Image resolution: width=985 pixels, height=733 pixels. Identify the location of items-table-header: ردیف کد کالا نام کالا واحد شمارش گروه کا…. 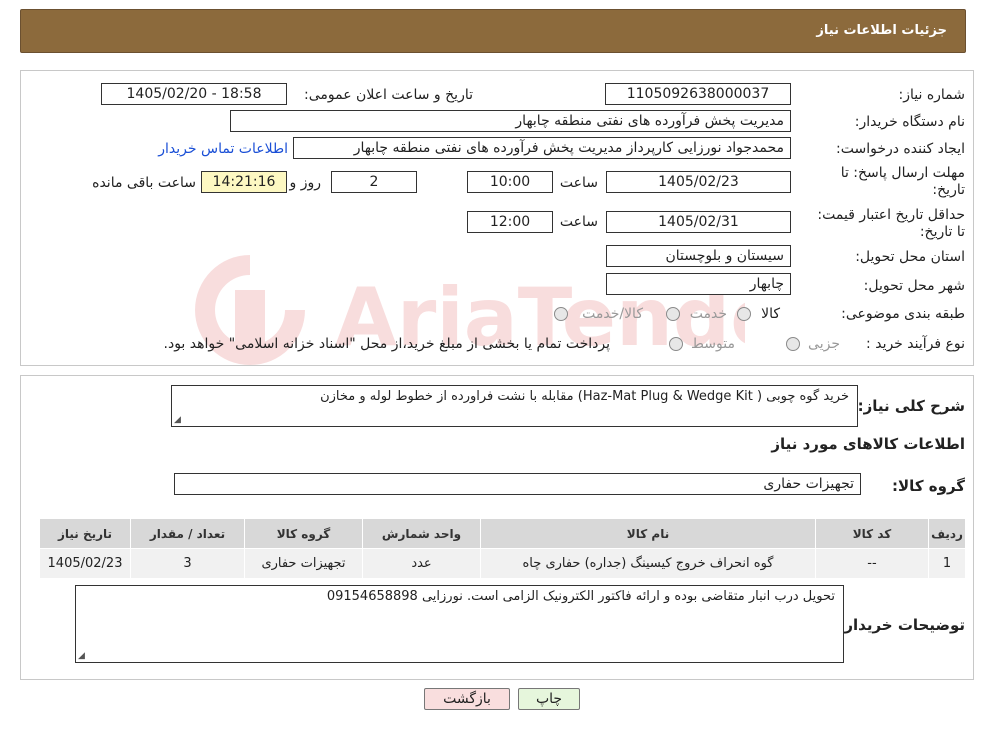
(502, 533).